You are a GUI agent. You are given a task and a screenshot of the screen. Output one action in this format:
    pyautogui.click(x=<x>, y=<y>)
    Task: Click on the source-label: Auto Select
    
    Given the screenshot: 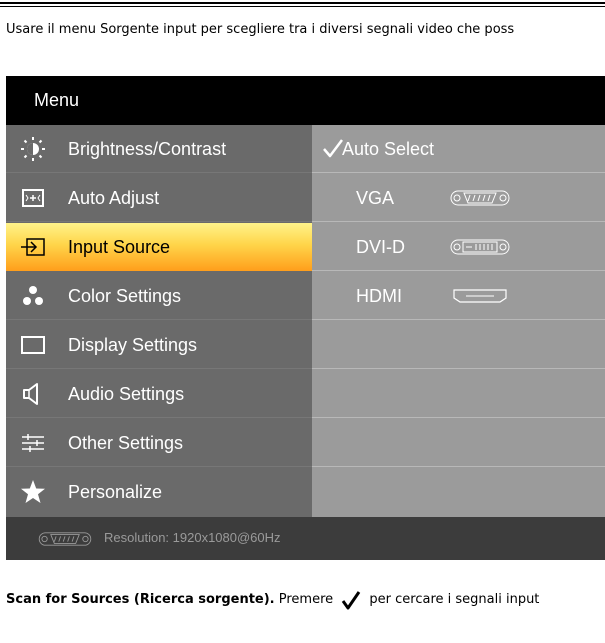 What is the action you would take?
    pyautogui.click(x=388, y=149)
    